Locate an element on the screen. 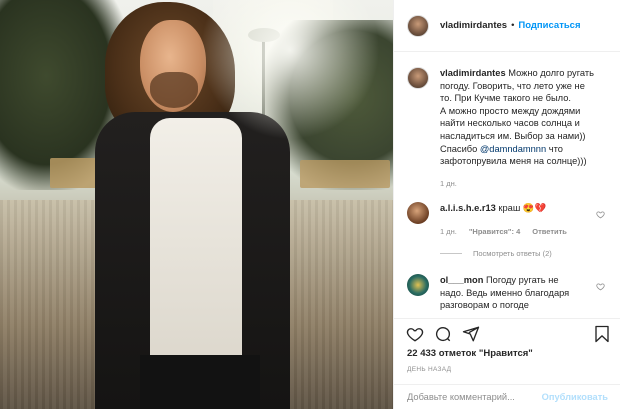 This screenshot has height=409, width=620. likes-count: 22 433 отметок "Нравится" is located at coordinates (470, 353).